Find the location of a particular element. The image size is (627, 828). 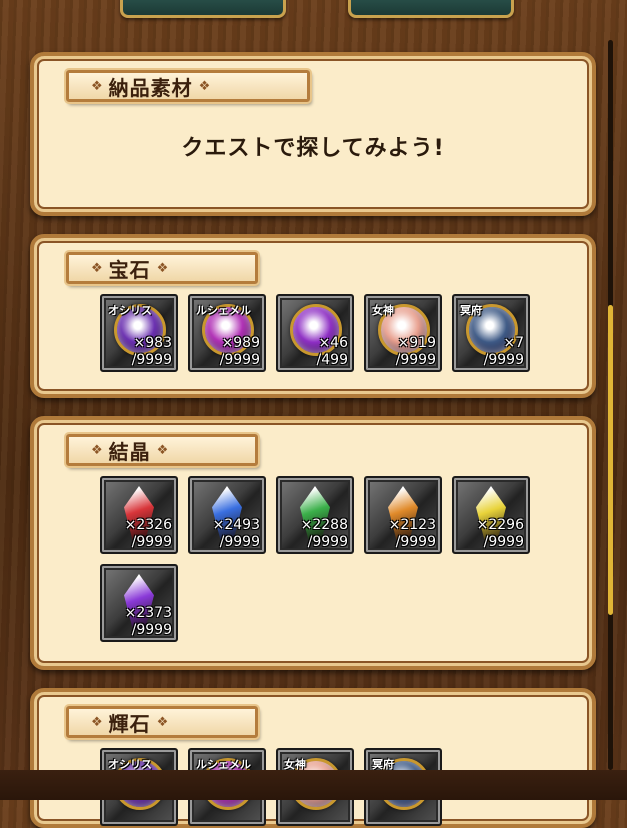

crystal-item: ×2493/9999 is located at coordinates (227, 515).